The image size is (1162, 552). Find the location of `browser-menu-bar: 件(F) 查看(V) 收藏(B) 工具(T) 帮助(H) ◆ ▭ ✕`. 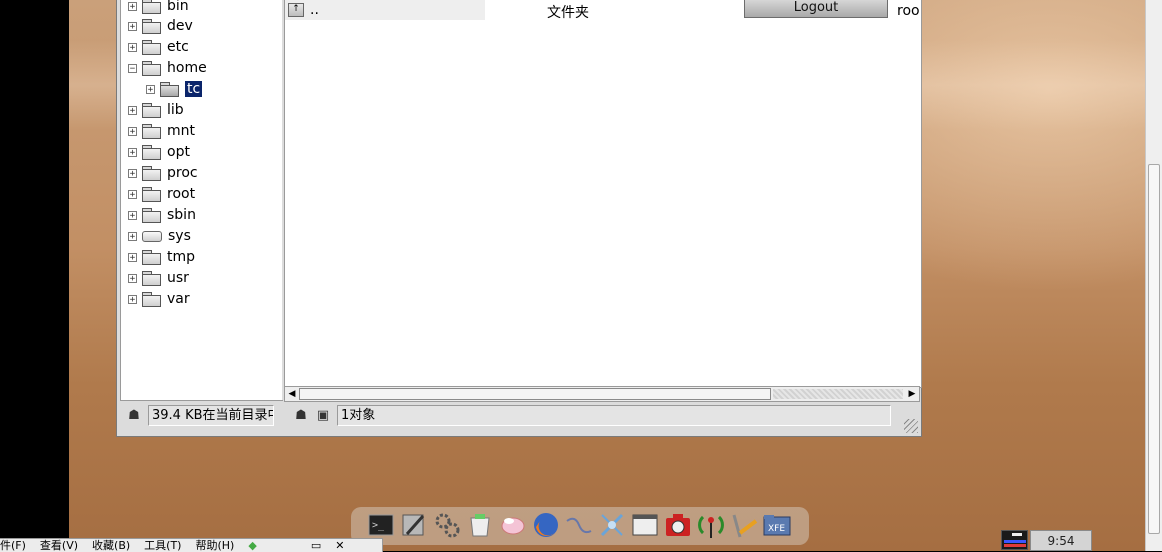

browser-menu-bar: 件(F) 查看(V) 收藏(B) 工具(T) 帮助(H) ◆ ▭ ✕ is located at coordinates (191, 545).